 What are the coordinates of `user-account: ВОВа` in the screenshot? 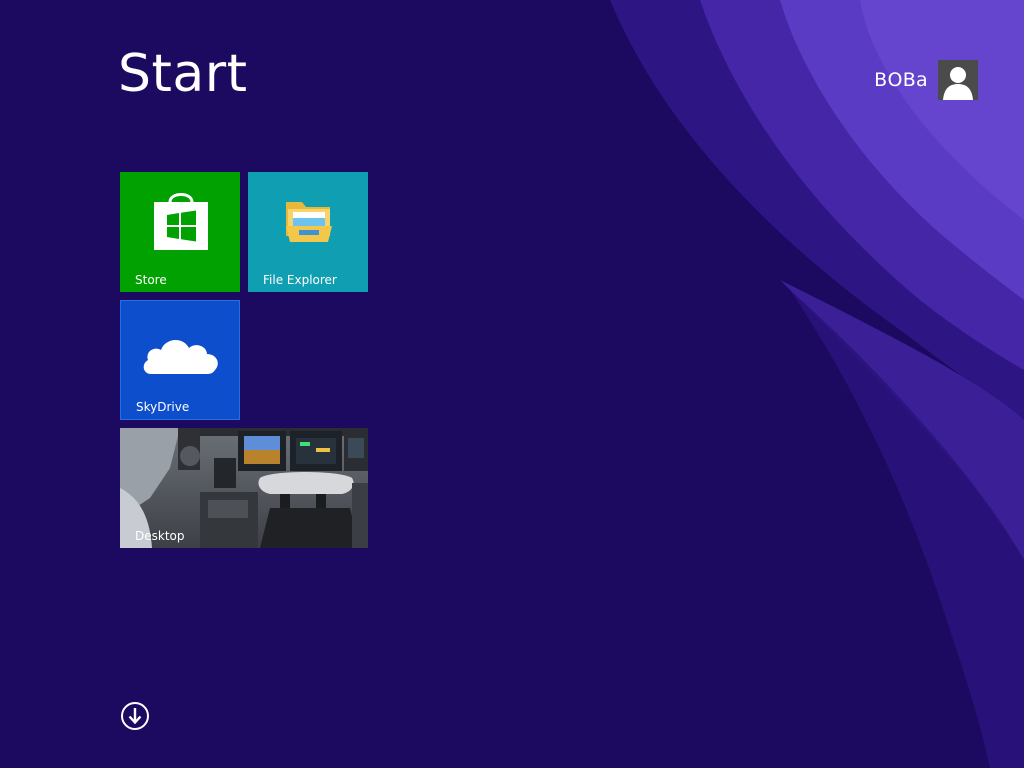 It's located at (926, 80).